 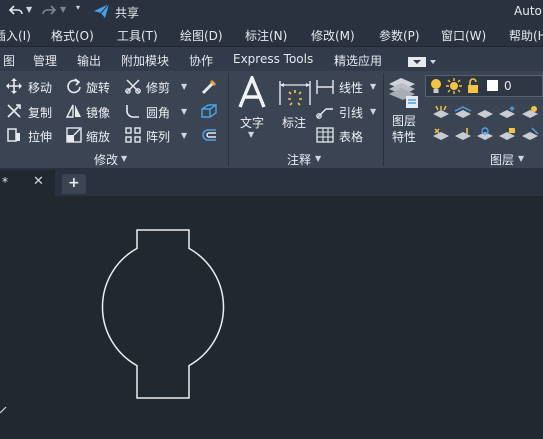 I want to click on tab-manage: 管理, so click(x=45, y=60).